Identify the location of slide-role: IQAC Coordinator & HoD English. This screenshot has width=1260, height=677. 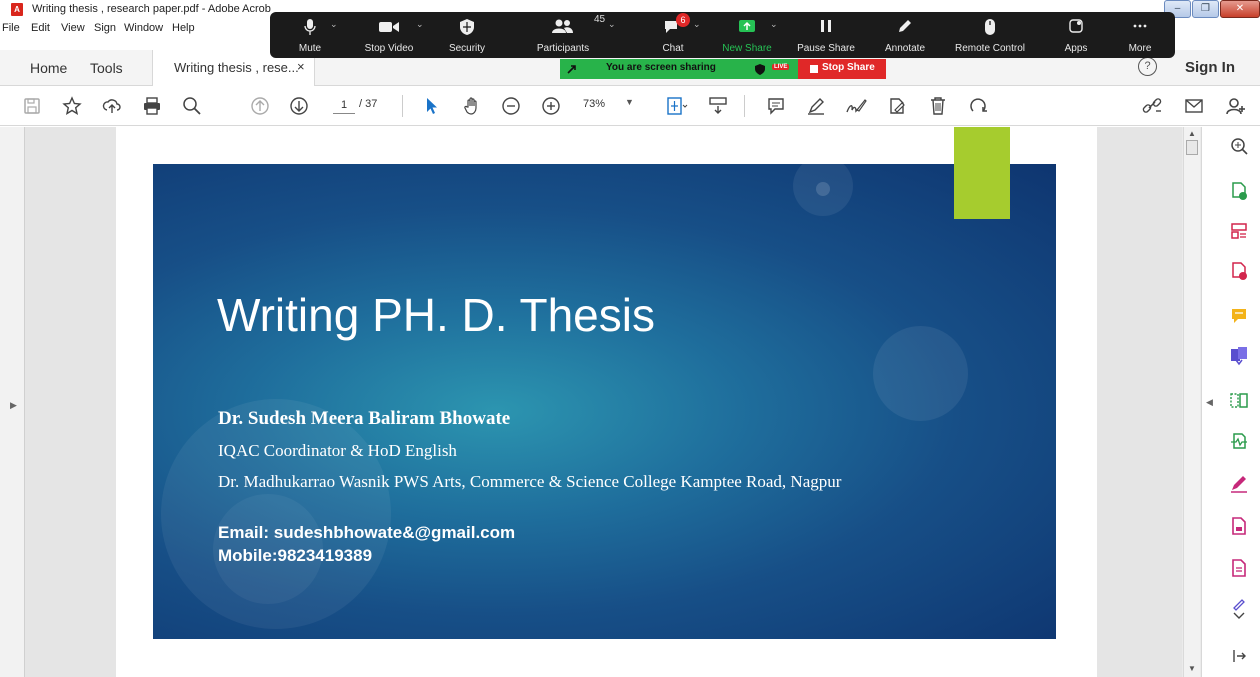
(337, 450).